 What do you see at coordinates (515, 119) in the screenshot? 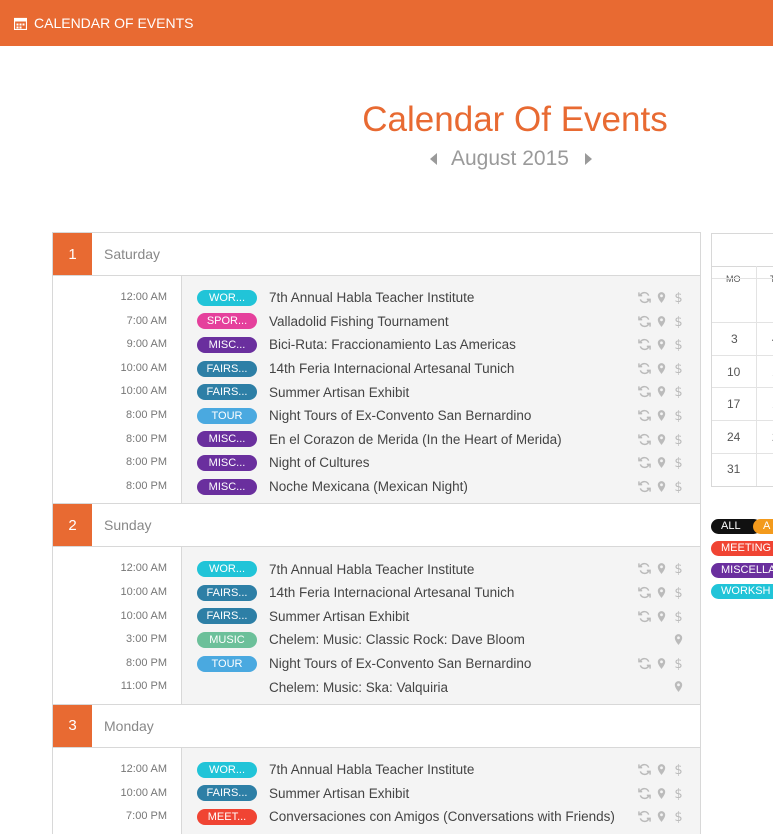
I see `page-title: Calendar Of Events` at bounding box center [515, 119].